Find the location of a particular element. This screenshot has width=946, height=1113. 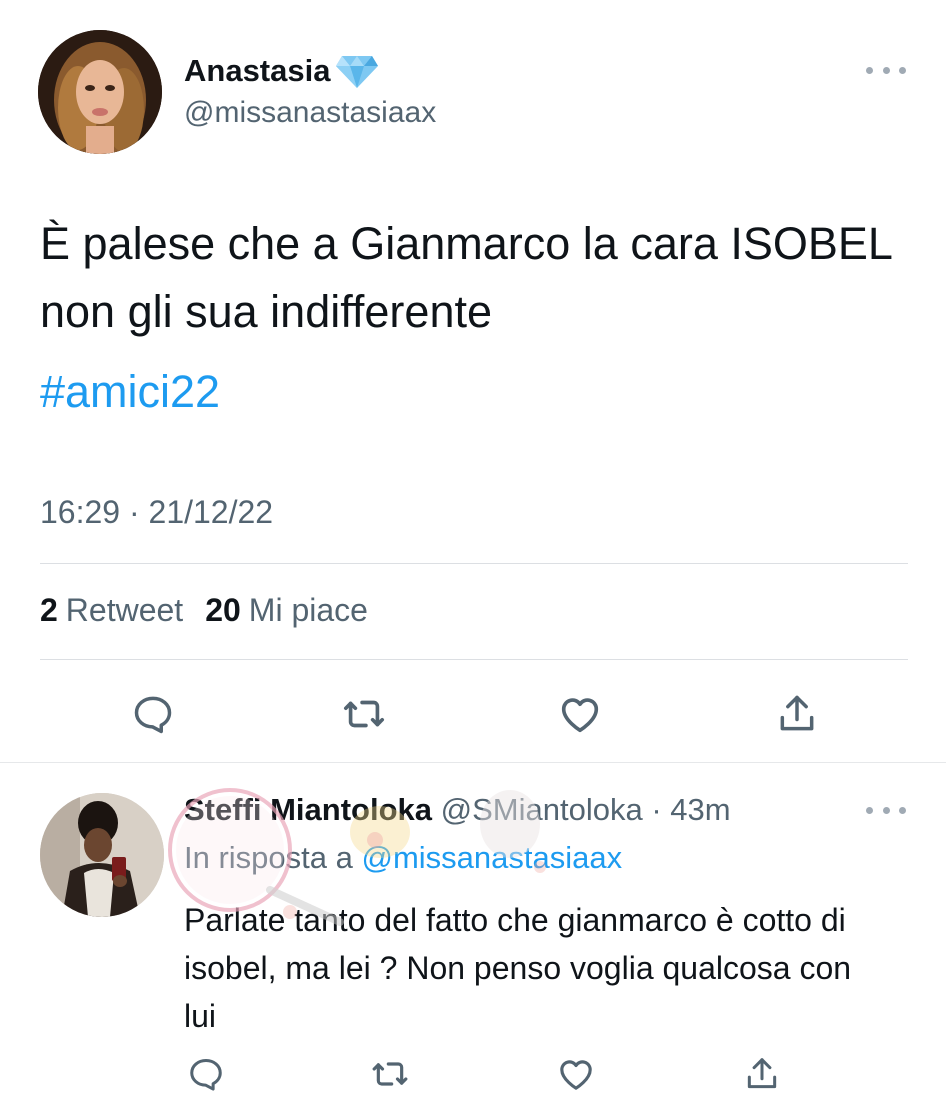

author-avatar is located at coordinates (100, 92).